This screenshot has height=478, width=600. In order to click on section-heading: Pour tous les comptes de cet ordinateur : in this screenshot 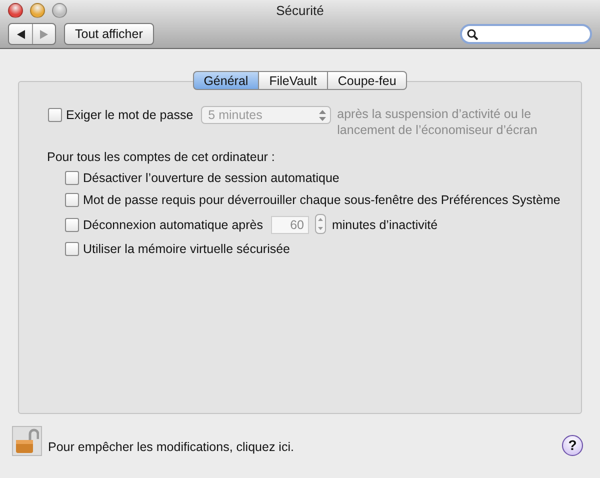, I will do `click(161, 157)`.